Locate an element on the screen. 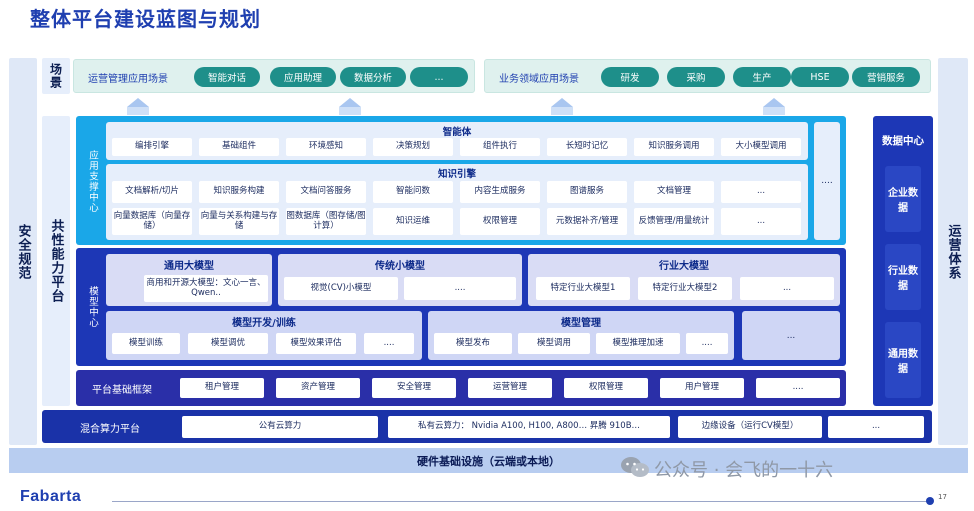 The image size is (974, 511). model-release: 模型发布 is located at coordinates (473, 343).